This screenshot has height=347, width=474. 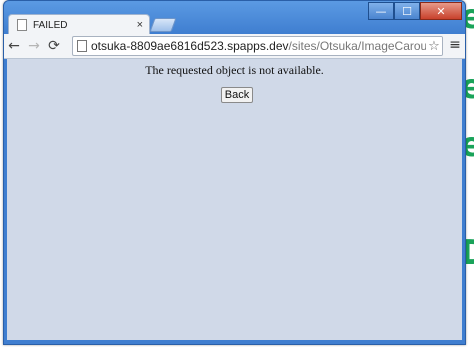 What do you see at coordinates (190, 46) in the screenshot?
I see `url-host: otsuka-8809ae6816d523.spapps.dev` at bounding box center [190, 46].